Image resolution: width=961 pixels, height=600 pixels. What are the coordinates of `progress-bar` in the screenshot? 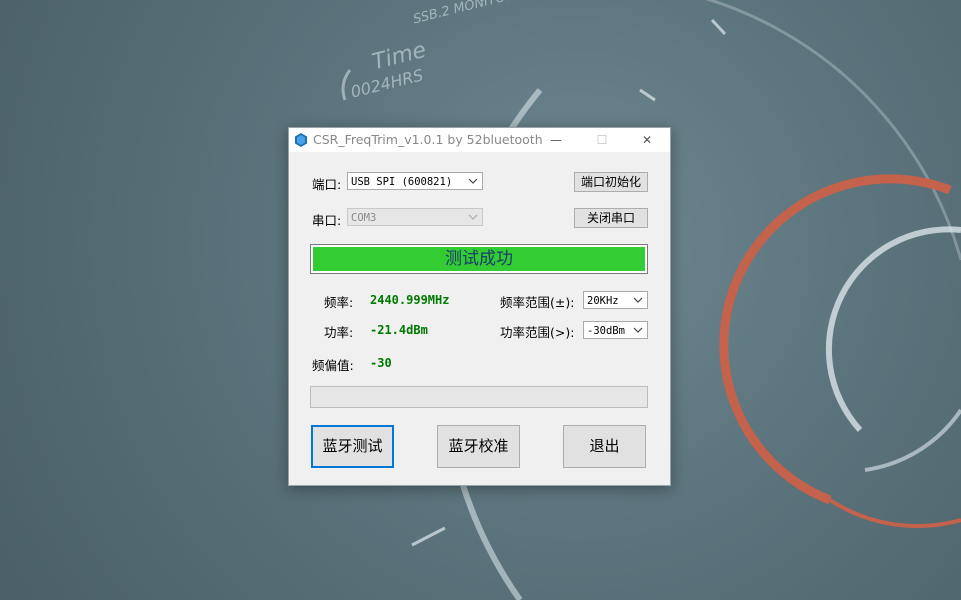 It's located at (479, 397).